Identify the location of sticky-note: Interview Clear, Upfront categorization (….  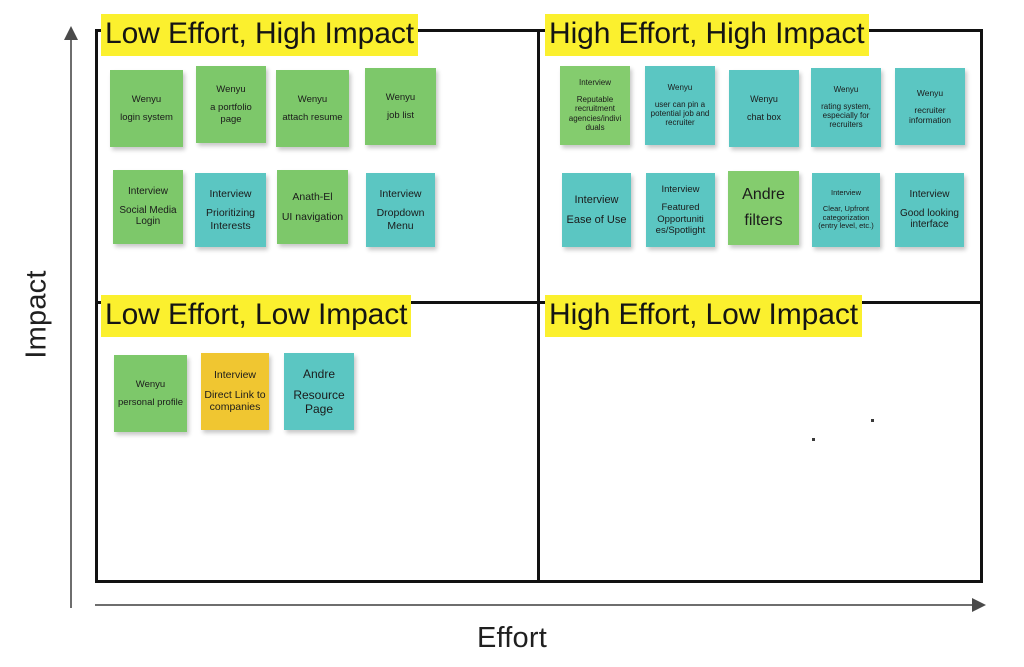
(846, 210).